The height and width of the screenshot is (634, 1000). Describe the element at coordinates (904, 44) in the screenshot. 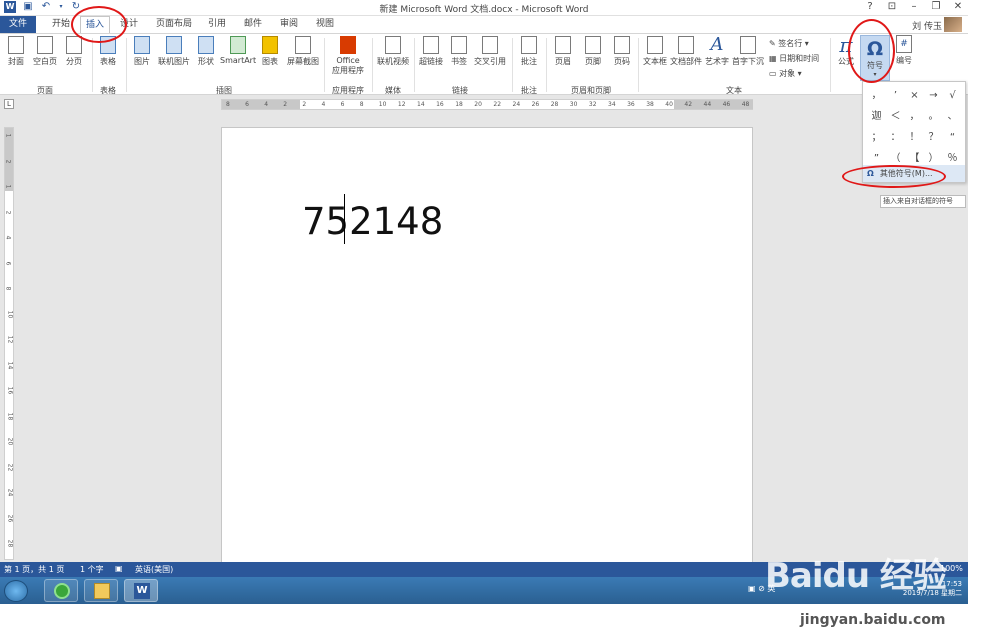

I see `number-icon: #` at that location.